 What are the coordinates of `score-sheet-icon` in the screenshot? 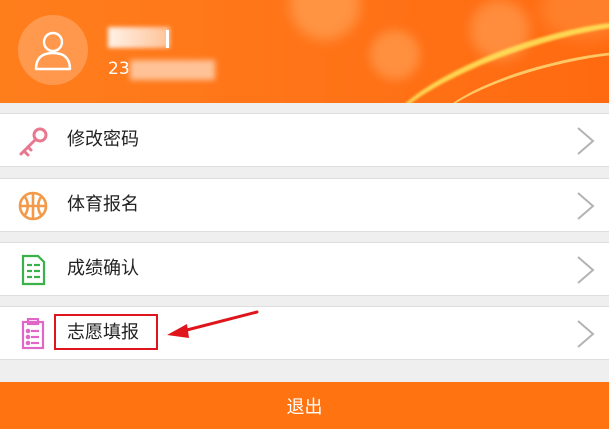 It's located at (33, 270).